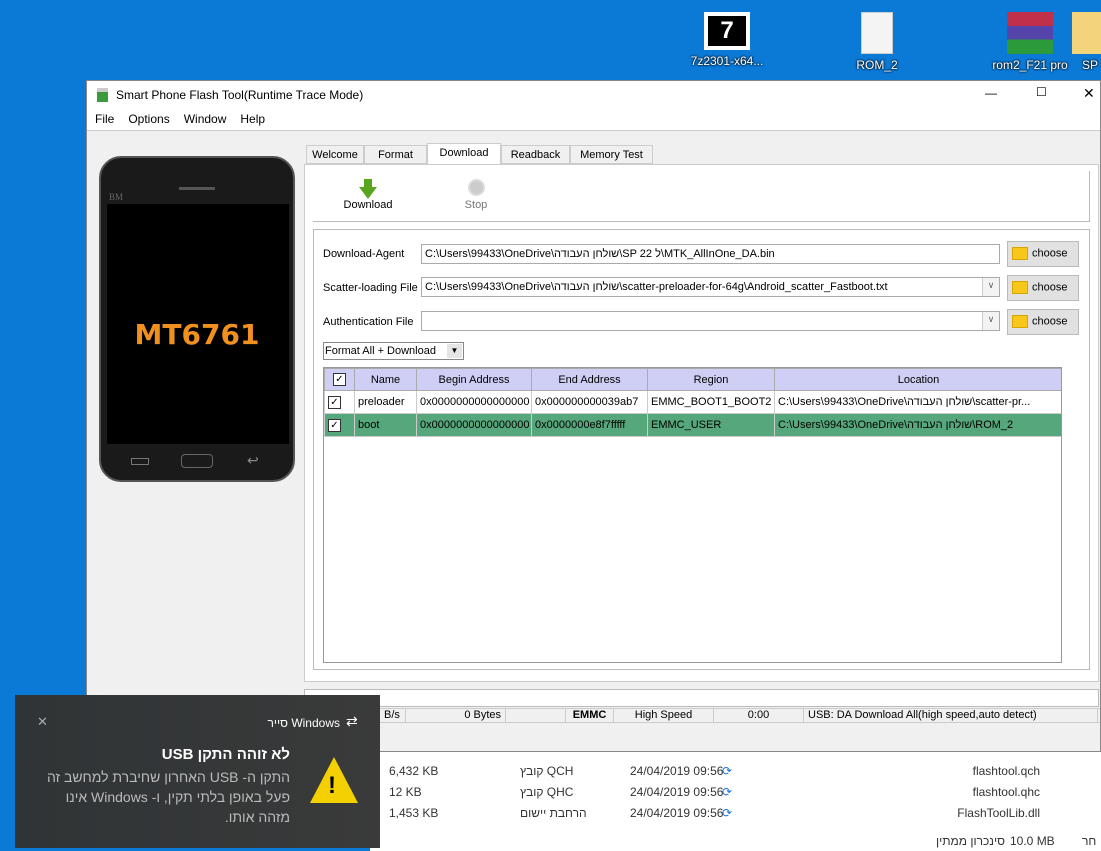 Image resolution: width=1101 pixels, height=851 pixels. Describe the element at coordinates (877, 65) in the screenshot. I see `desktop-icon-label: ROM_2` at that location.